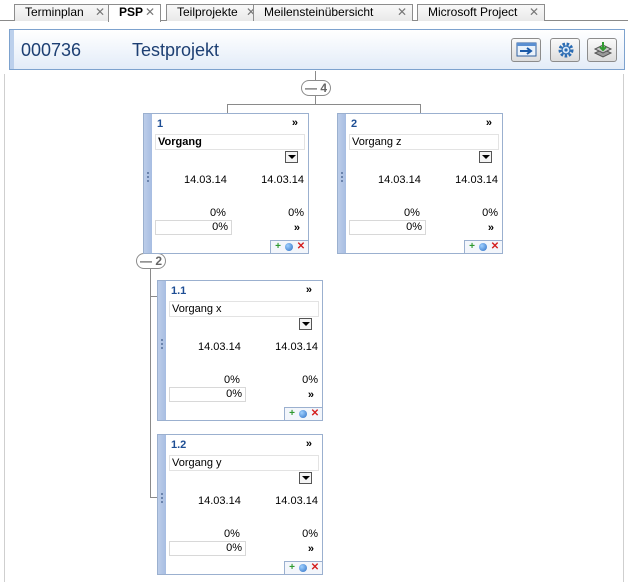  Describe the element at coordinates (207, 12) in the screenshot. I see `tab-label: Teilprojekte` at that location.